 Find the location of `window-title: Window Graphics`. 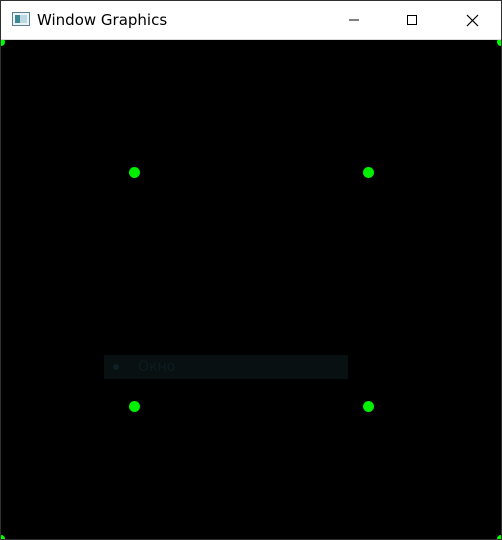

window-title: Window Graphics is located at coordinates (102, 20).